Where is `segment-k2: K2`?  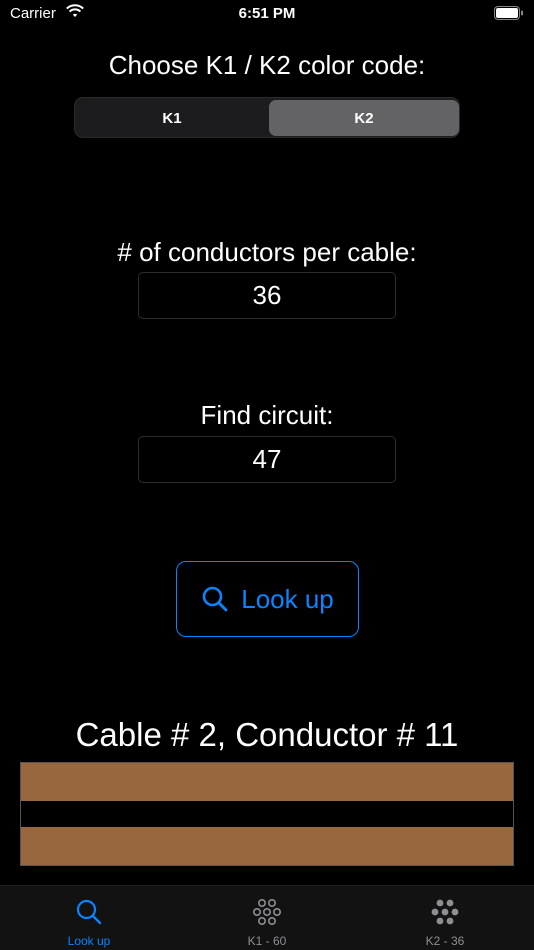 segment-k2: K2 is located at coordinates (364, 118).